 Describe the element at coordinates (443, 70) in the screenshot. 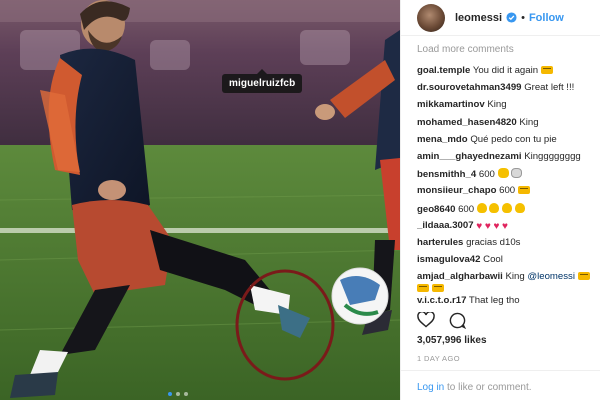

I see `comment-username: goal.temple` at that location.